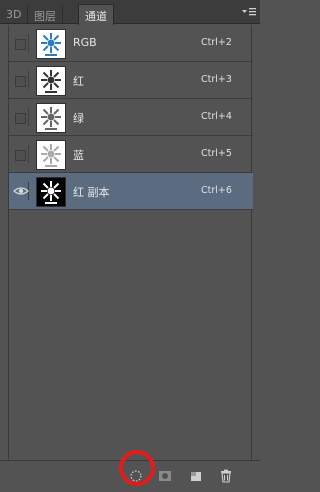 The image size is (320, 492). What do you see at coordinates (51, 118) in the screenshot?
I see `channel-thumbnail-green` at bounding box center [51, 118].